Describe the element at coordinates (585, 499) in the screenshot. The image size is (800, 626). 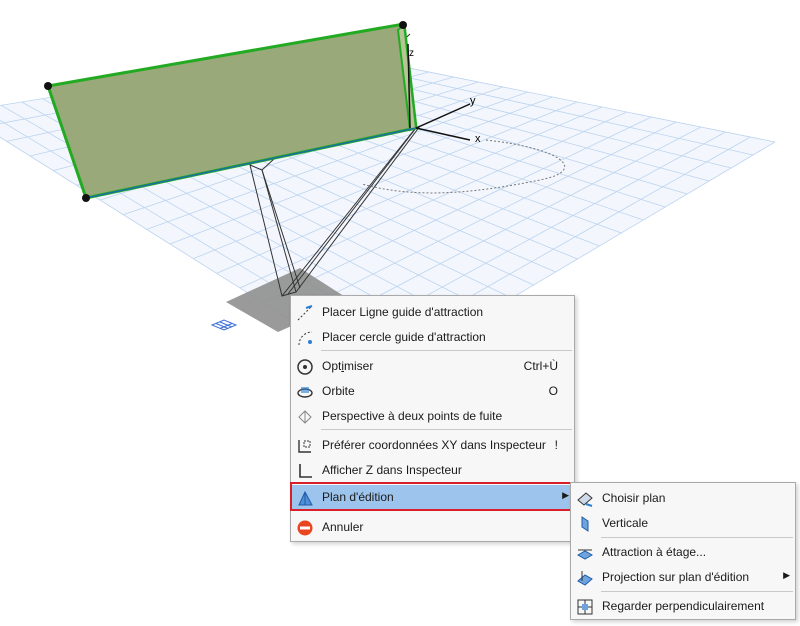
I see `choose-plane-icon` at that location.